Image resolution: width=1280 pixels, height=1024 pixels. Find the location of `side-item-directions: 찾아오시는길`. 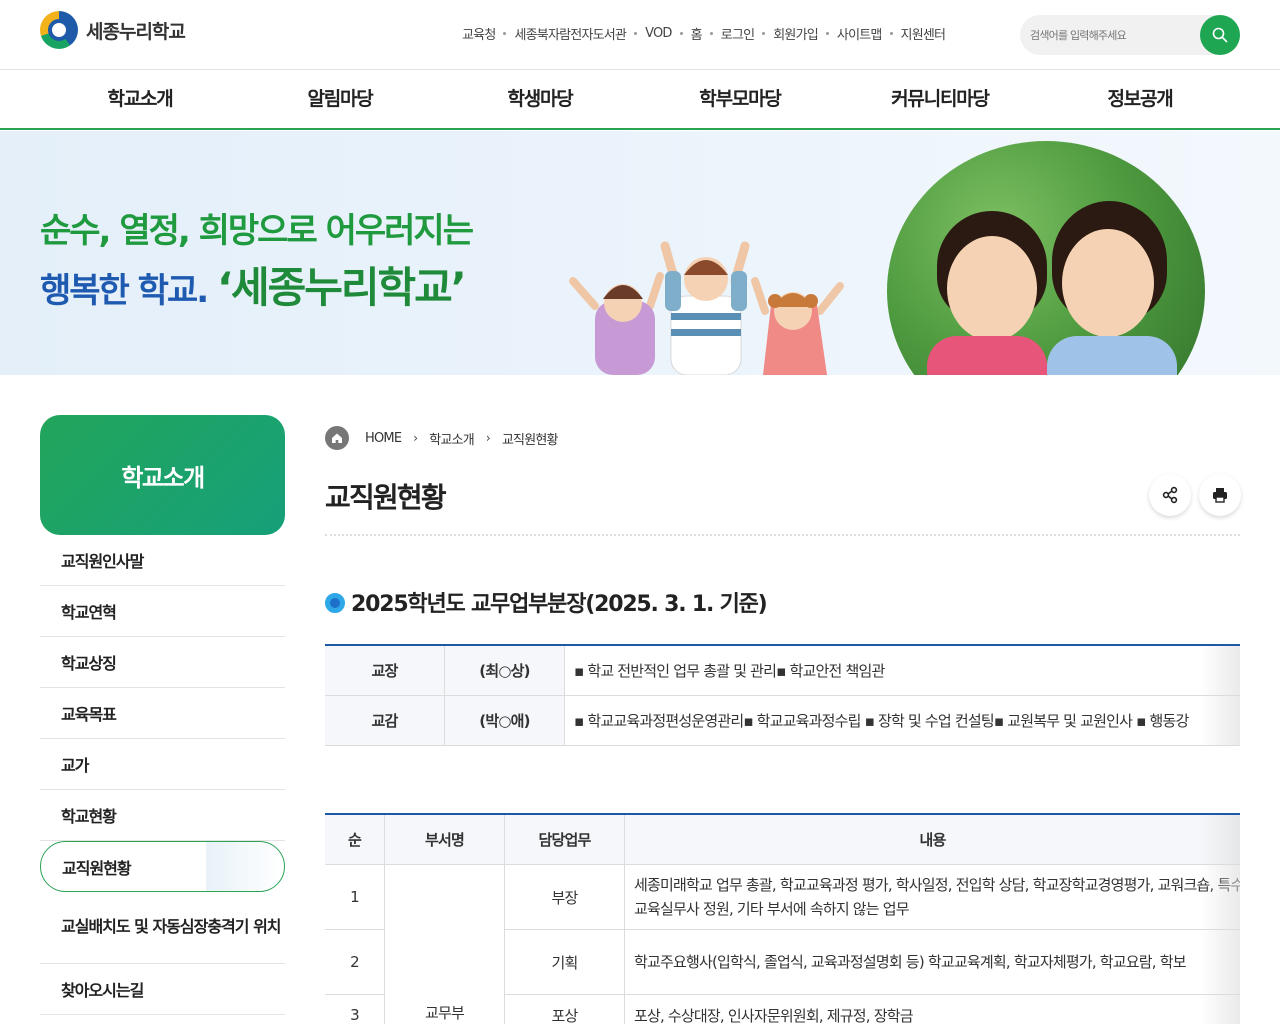

side-item-directions: 찾아오시는길 is located at coordinates (162, 989).